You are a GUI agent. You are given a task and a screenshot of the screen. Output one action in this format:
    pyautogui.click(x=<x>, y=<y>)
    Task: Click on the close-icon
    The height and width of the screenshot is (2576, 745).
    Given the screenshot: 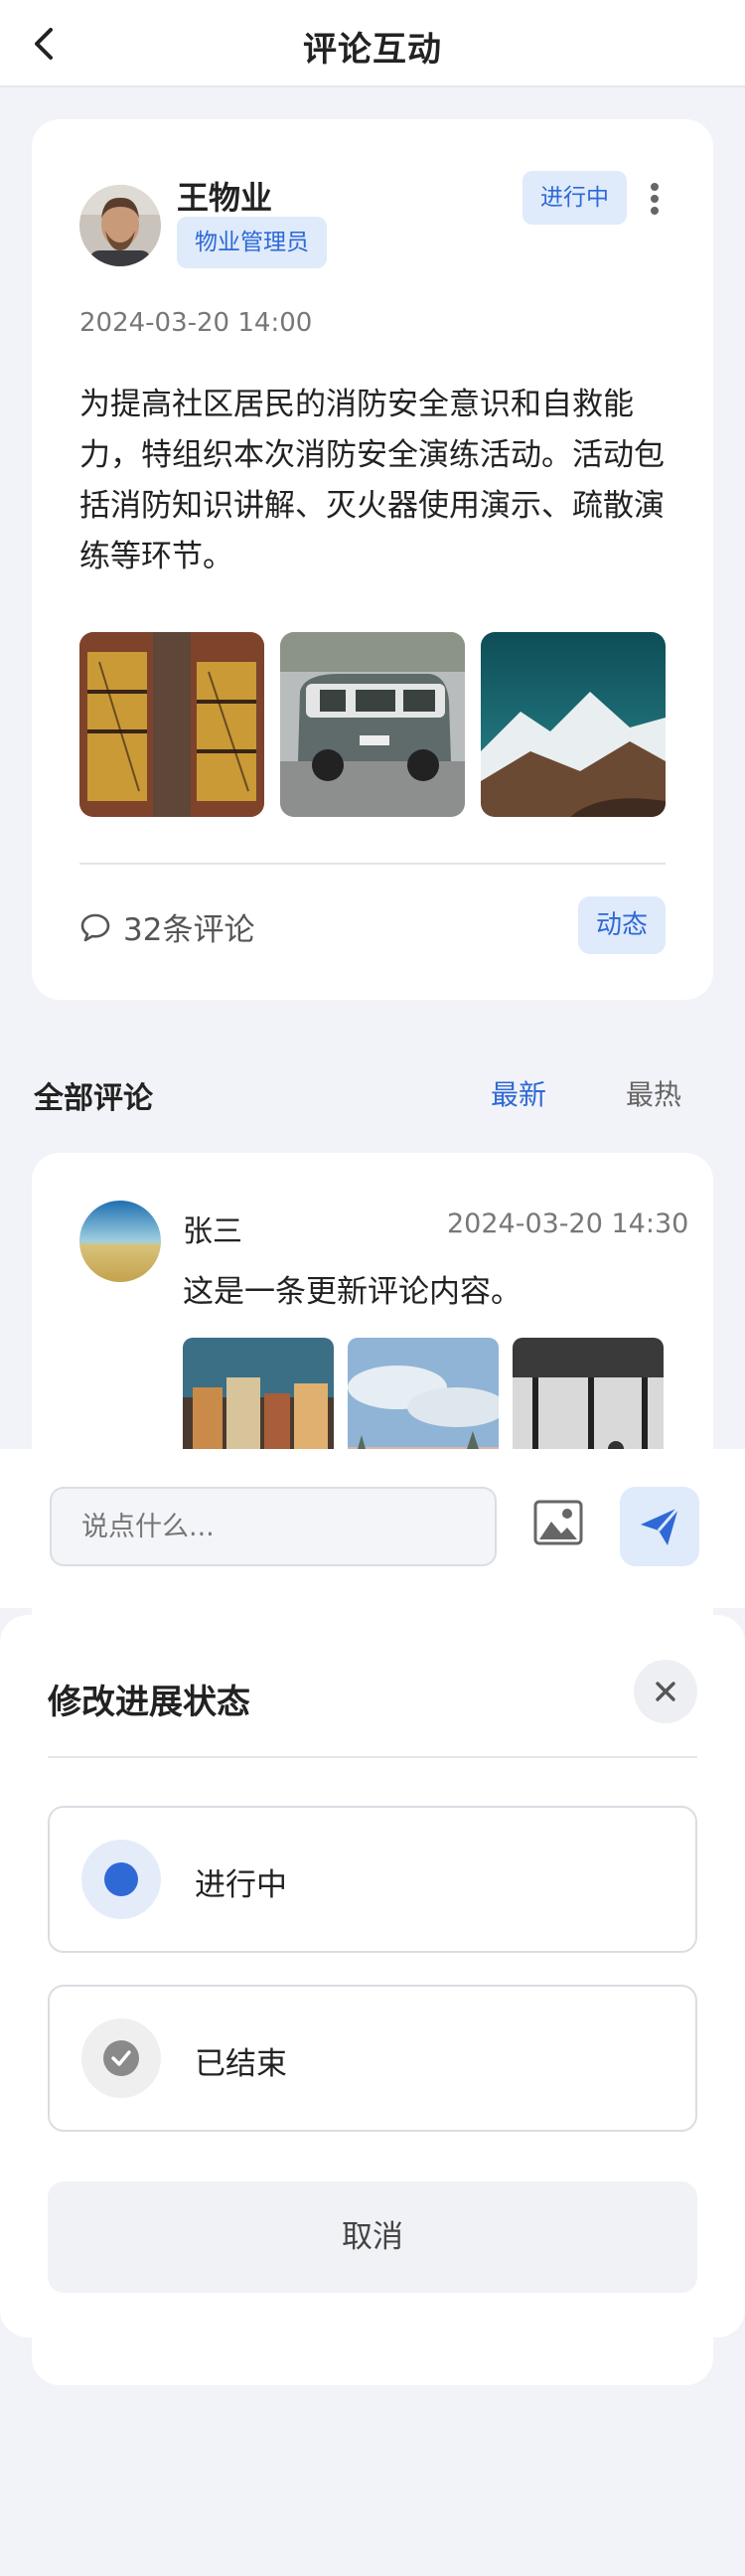 What is the action you would take?
    pyautogui.click(x=665, y=1691)
    